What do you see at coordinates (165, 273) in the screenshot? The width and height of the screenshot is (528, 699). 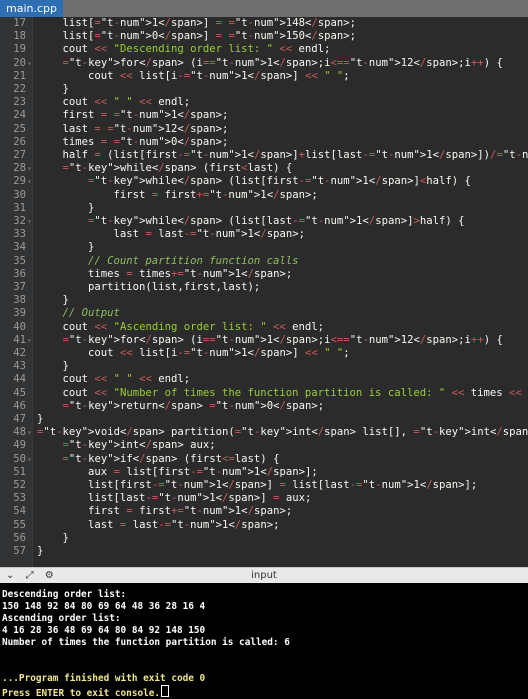 I see `code-text: times = times+="t-num">1</span>;` at bounding box center [165, 273].